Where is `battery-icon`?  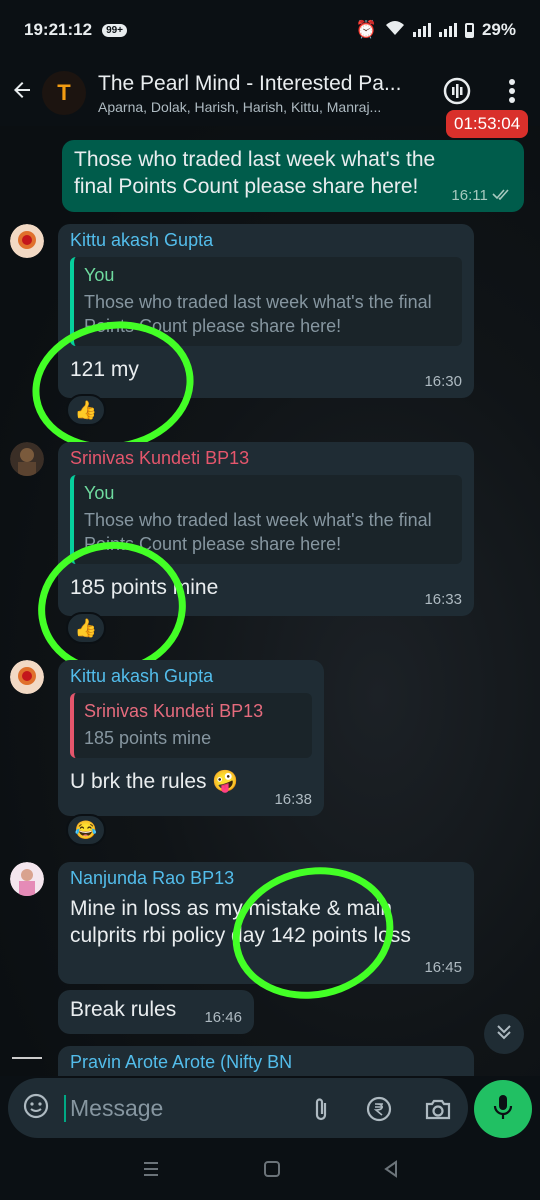 battery-icon is located at coordinates (469, 30).